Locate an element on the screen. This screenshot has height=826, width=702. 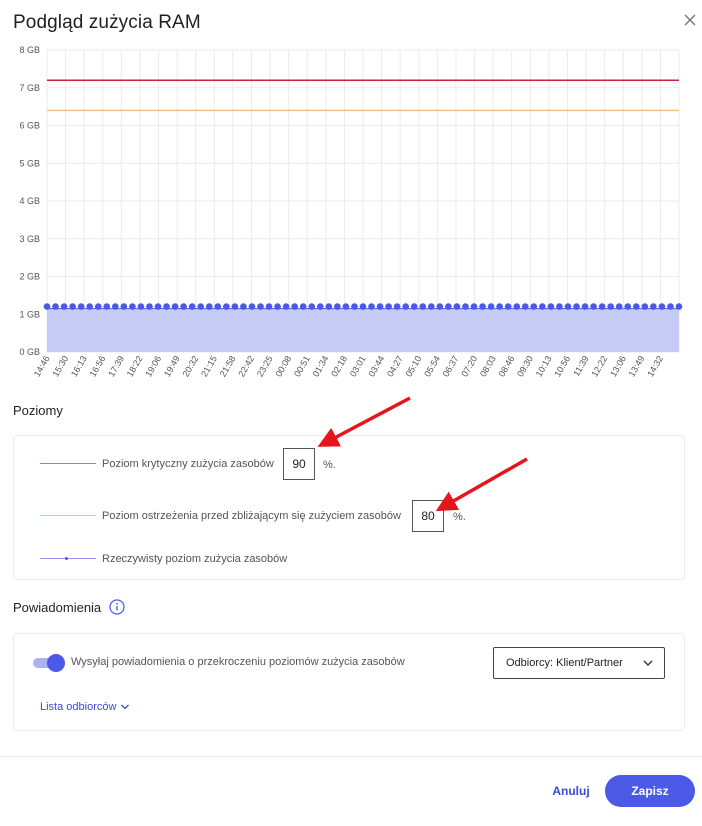
notifications-heading: Powiadomienia is located at coordinates (57, 607).